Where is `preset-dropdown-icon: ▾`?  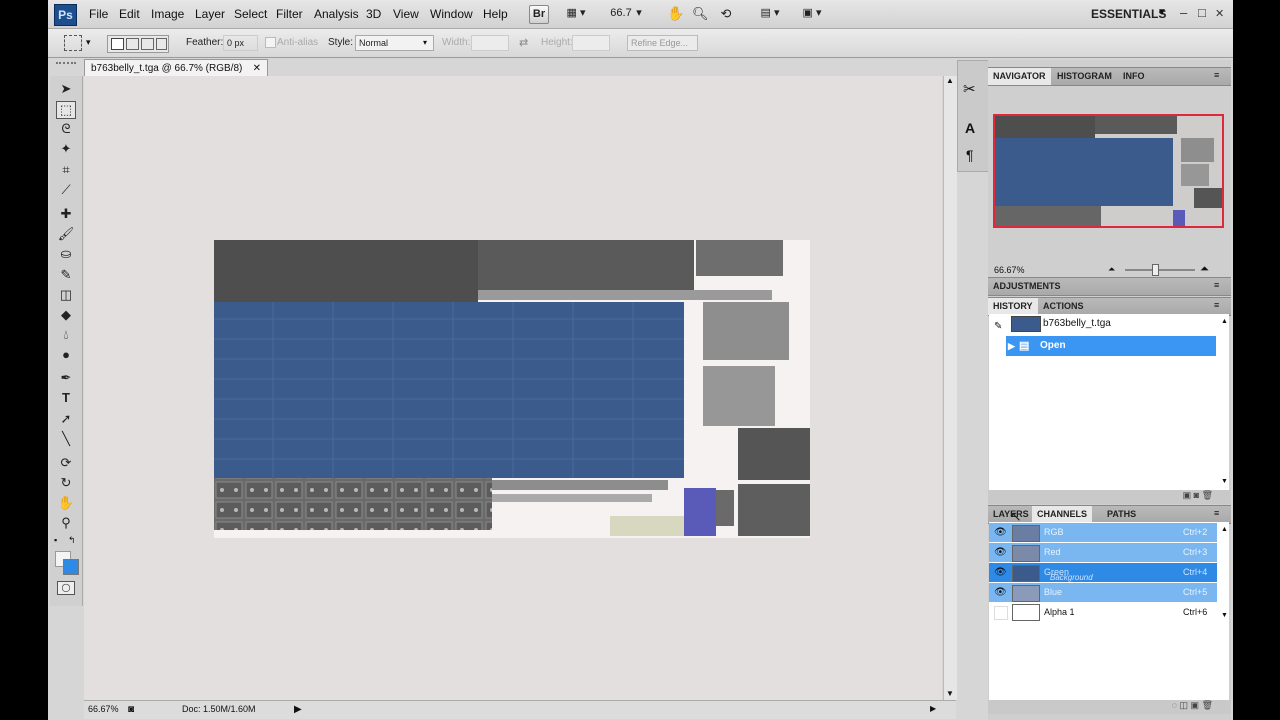
preset-dropdown-icon: ▾ is located at coordinates (88, 42).